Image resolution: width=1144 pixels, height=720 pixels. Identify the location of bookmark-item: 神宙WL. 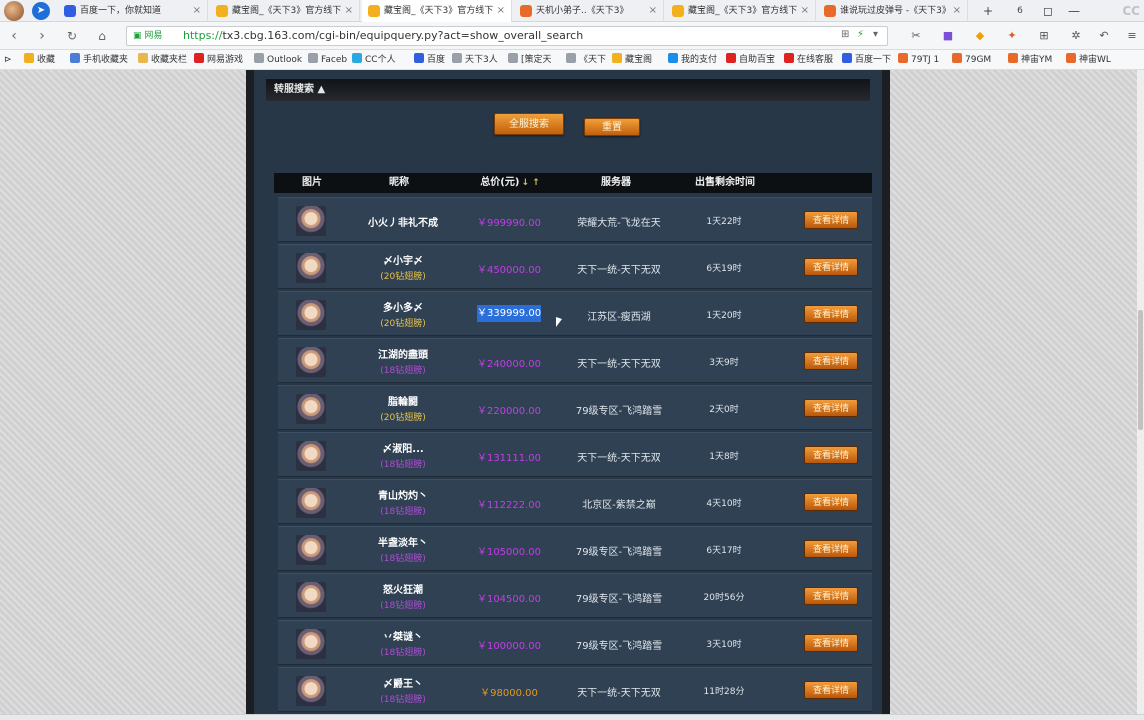
(1094, 60).